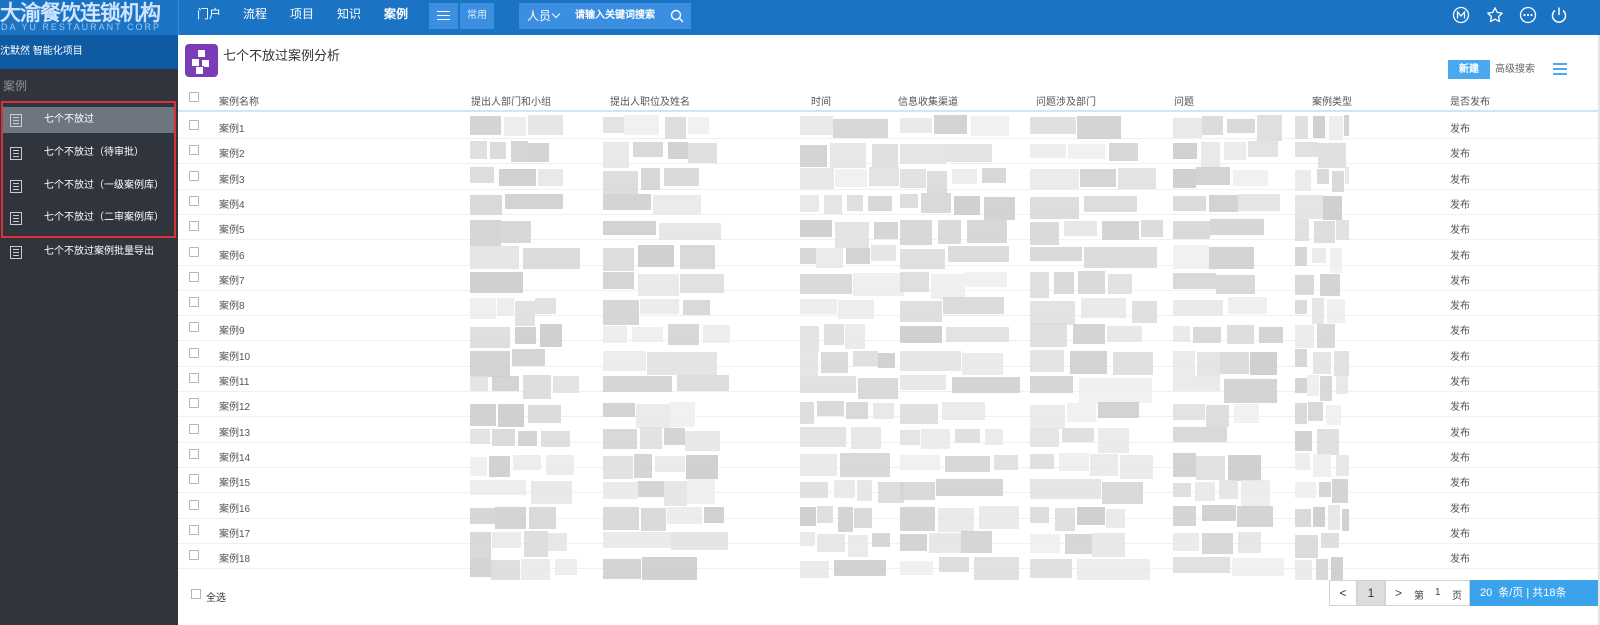 The height and width of the screenshot is (625, 1600). I want to click on table-row: 案例4 发布, so click(889, 202).